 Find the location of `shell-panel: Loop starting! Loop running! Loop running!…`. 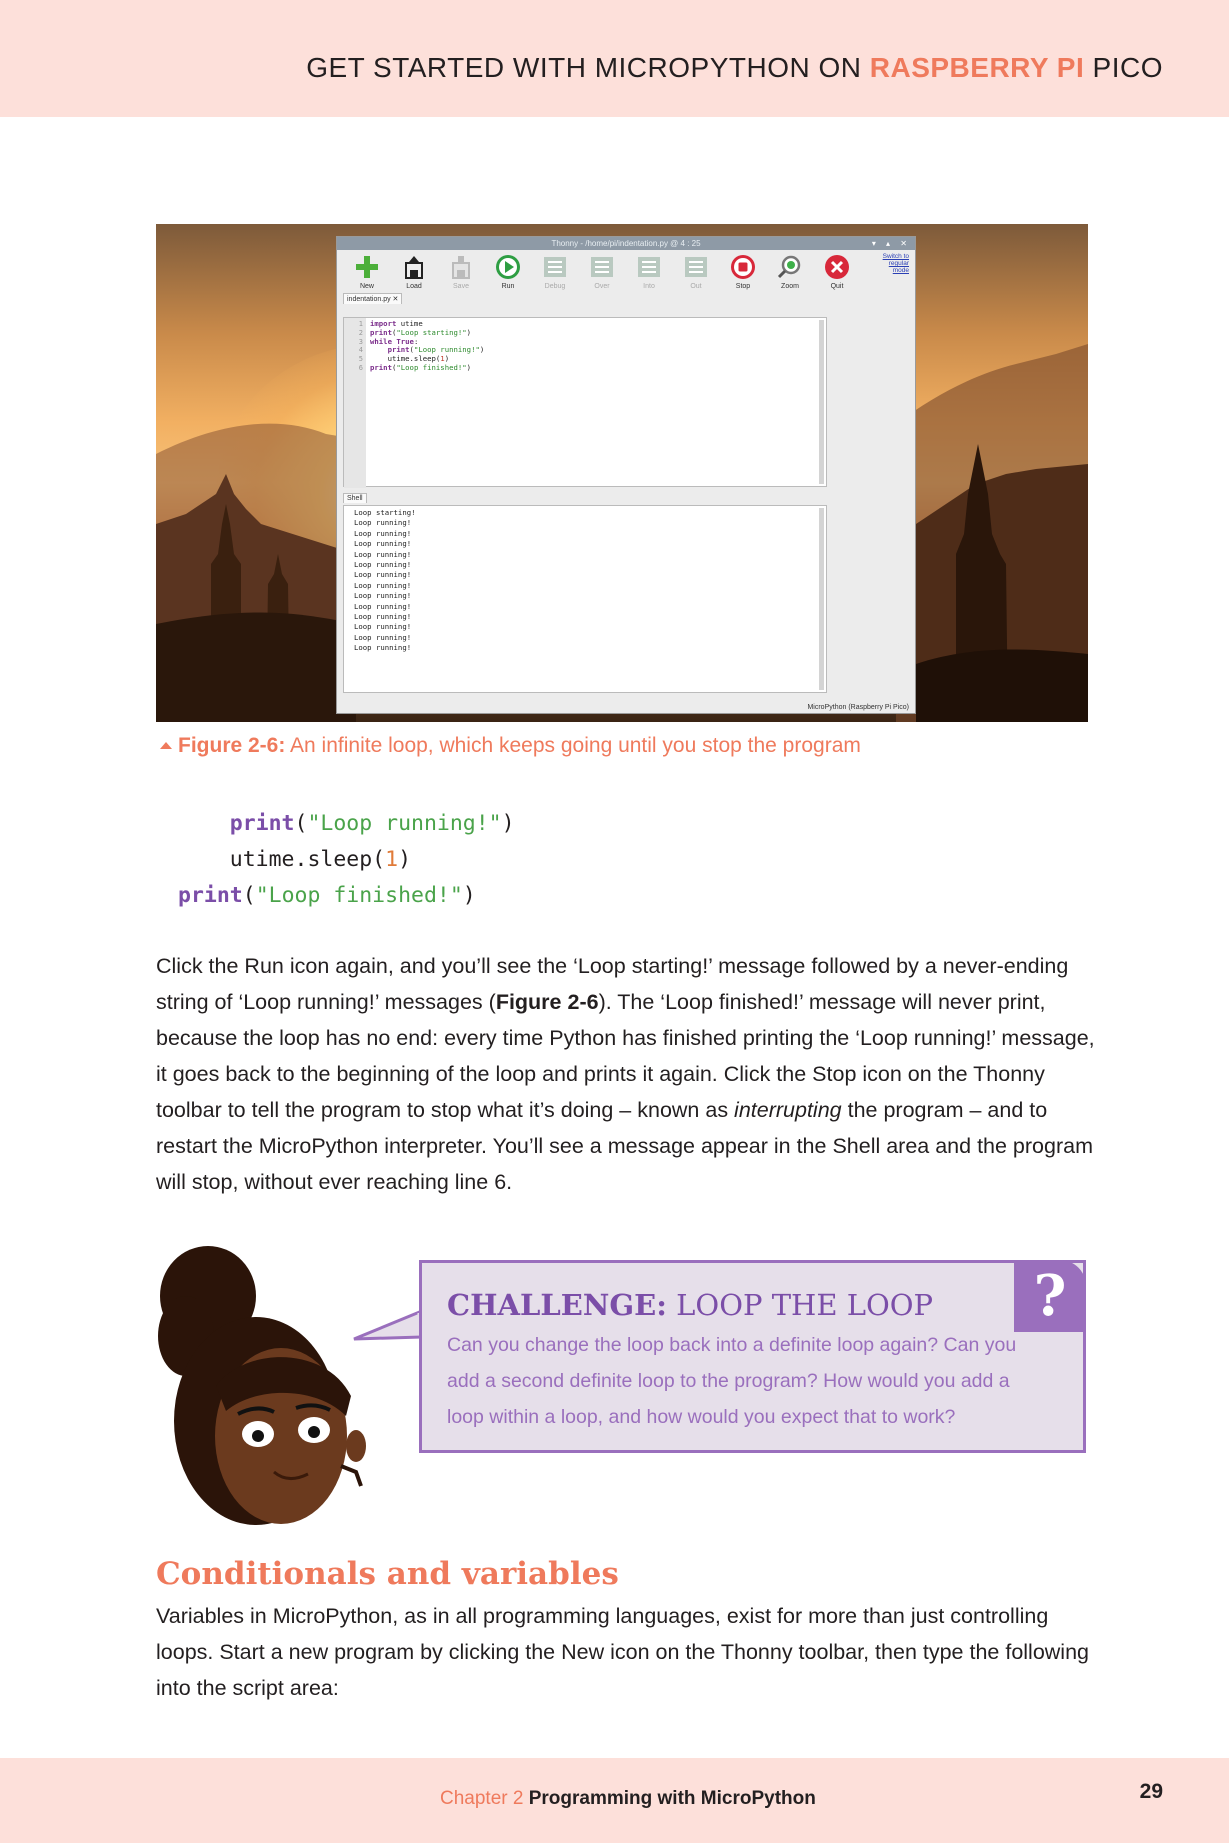

shell-panel: Loop starting! Loop running! Loop running!… is located at coordinates (585, 599).